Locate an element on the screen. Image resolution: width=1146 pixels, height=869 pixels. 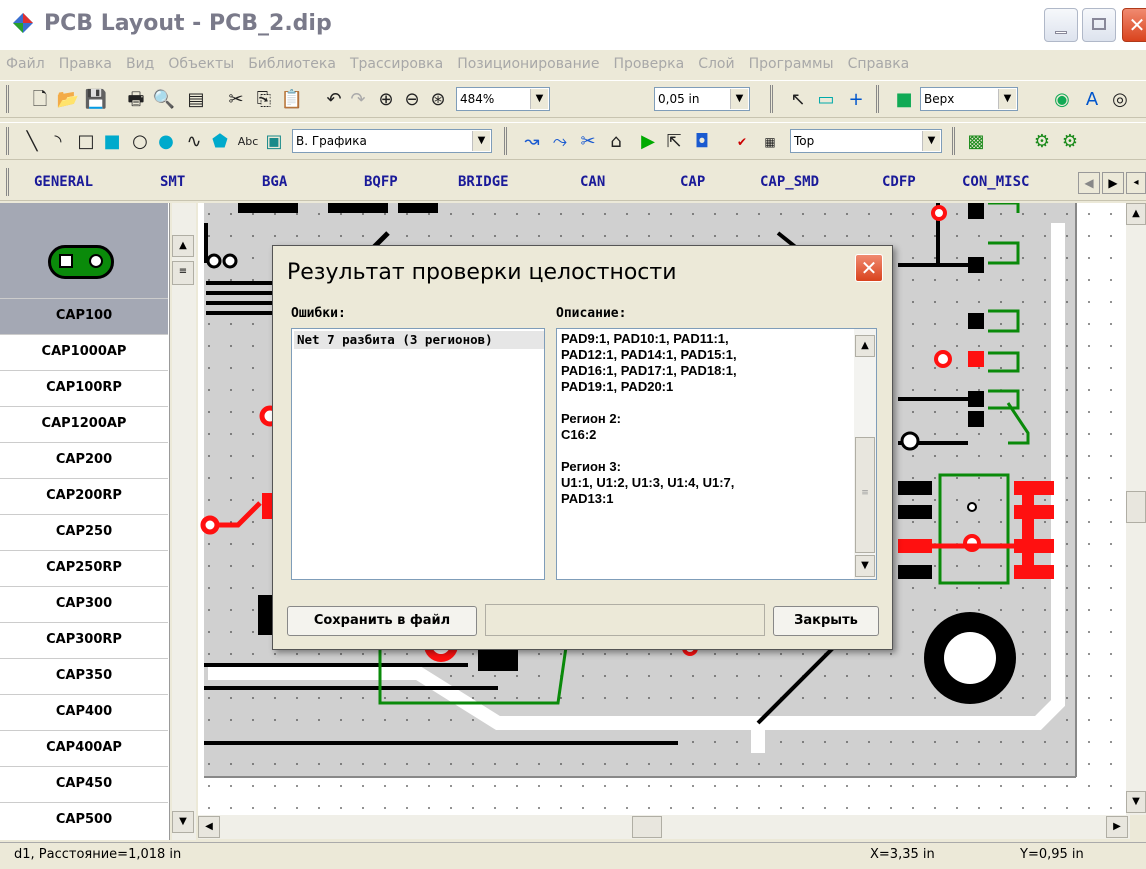
print-preview-icon: 🔍 is located at coordinates (164, 100).